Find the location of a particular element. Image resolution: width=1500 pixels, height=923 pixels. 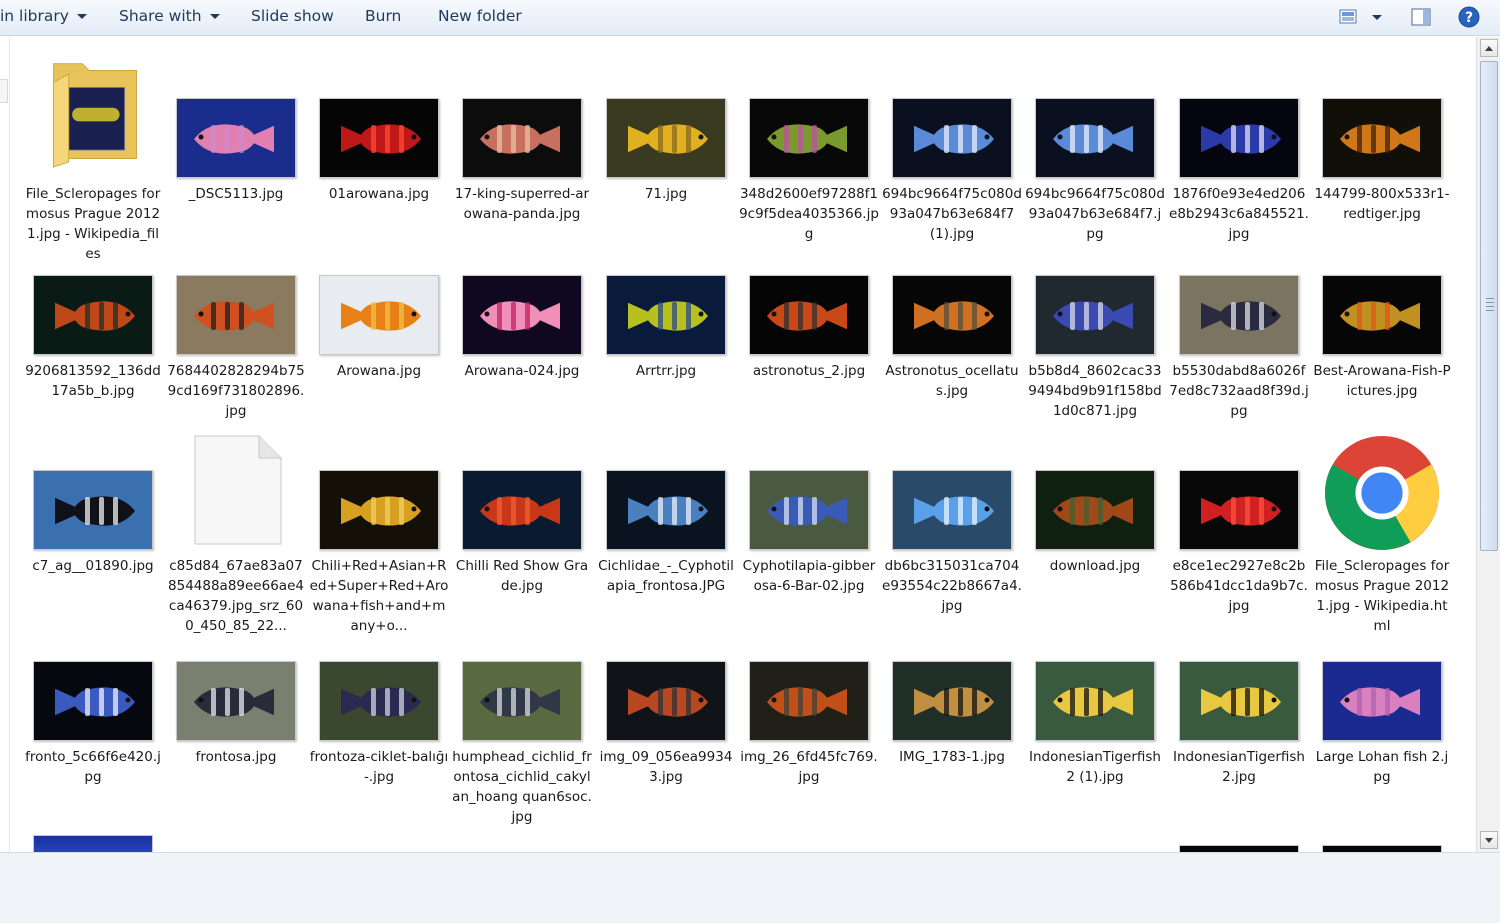

file-name-label: frontosa.jpg is located at coordinates (236, 757).